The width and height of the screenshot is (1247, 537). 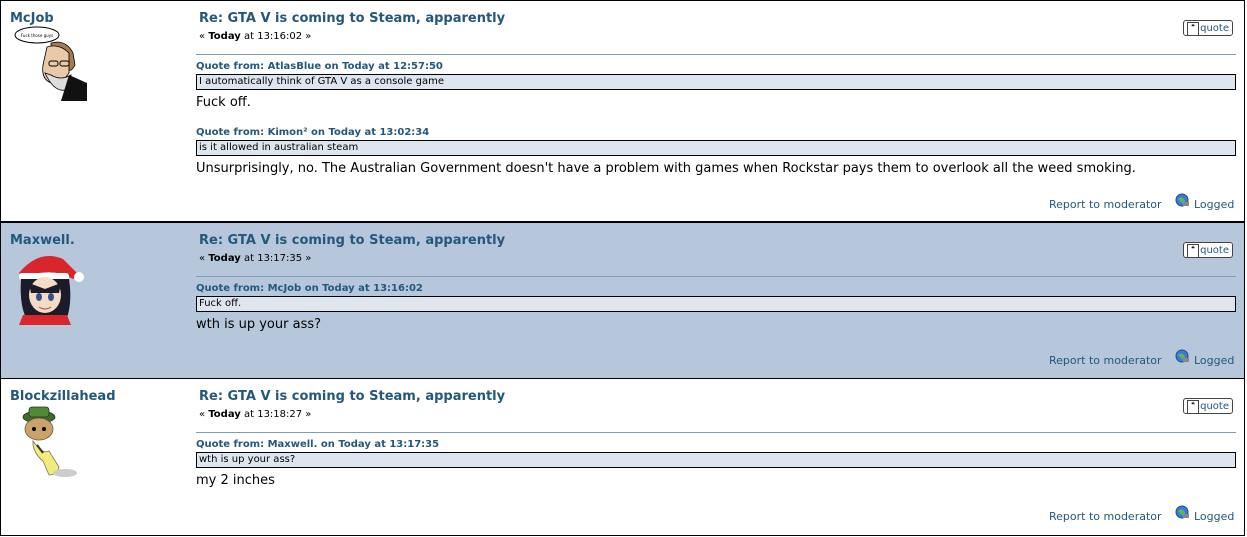 What do you see at coordinates (255, 36) in the screenshot?
I see `post-date: « Today at 13:16:02 »` at bounding box center [255, 36].